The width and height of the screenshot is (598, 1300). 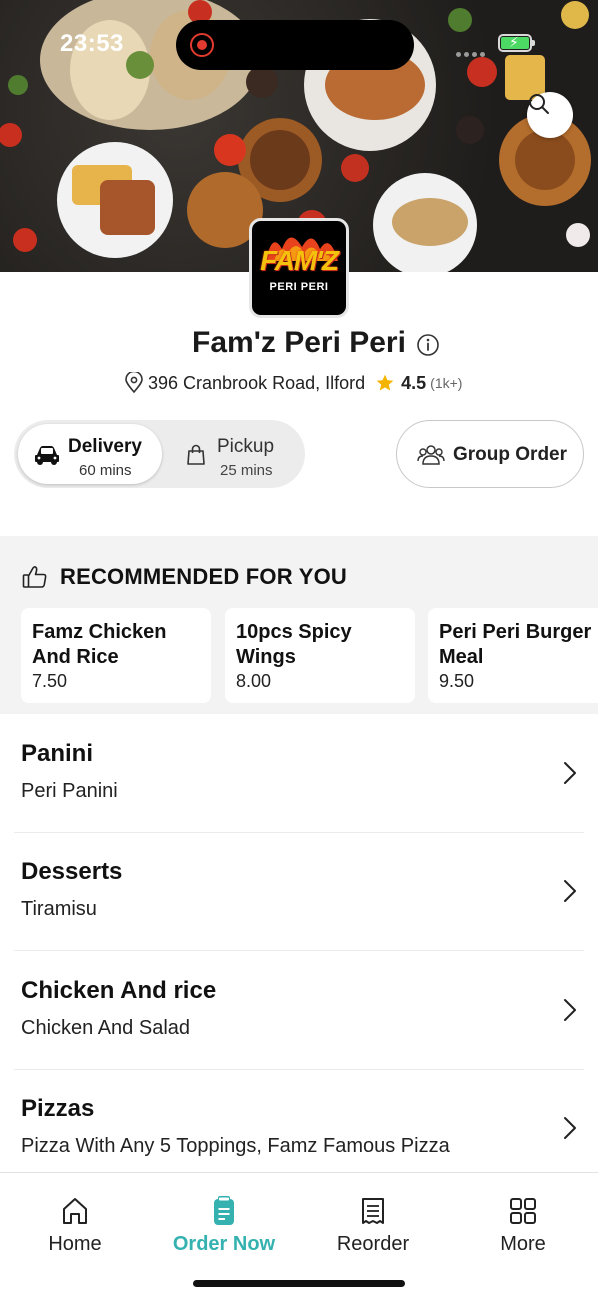 What do you see at coordinates (57, 753) in the screenshot?
I see `category-title: Panini` at bounding box center [57, 753].